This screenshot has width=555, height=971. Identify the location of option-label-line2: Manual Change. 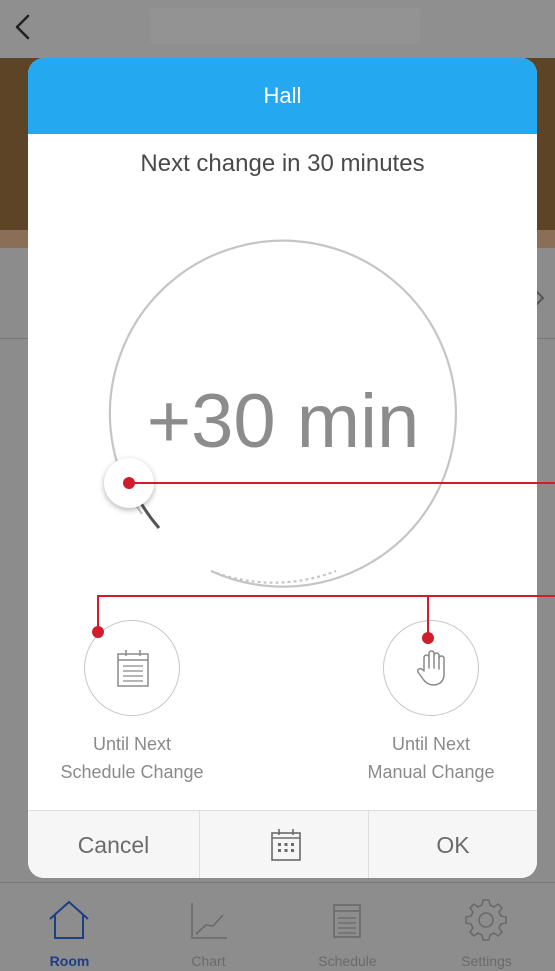
(431, 772).